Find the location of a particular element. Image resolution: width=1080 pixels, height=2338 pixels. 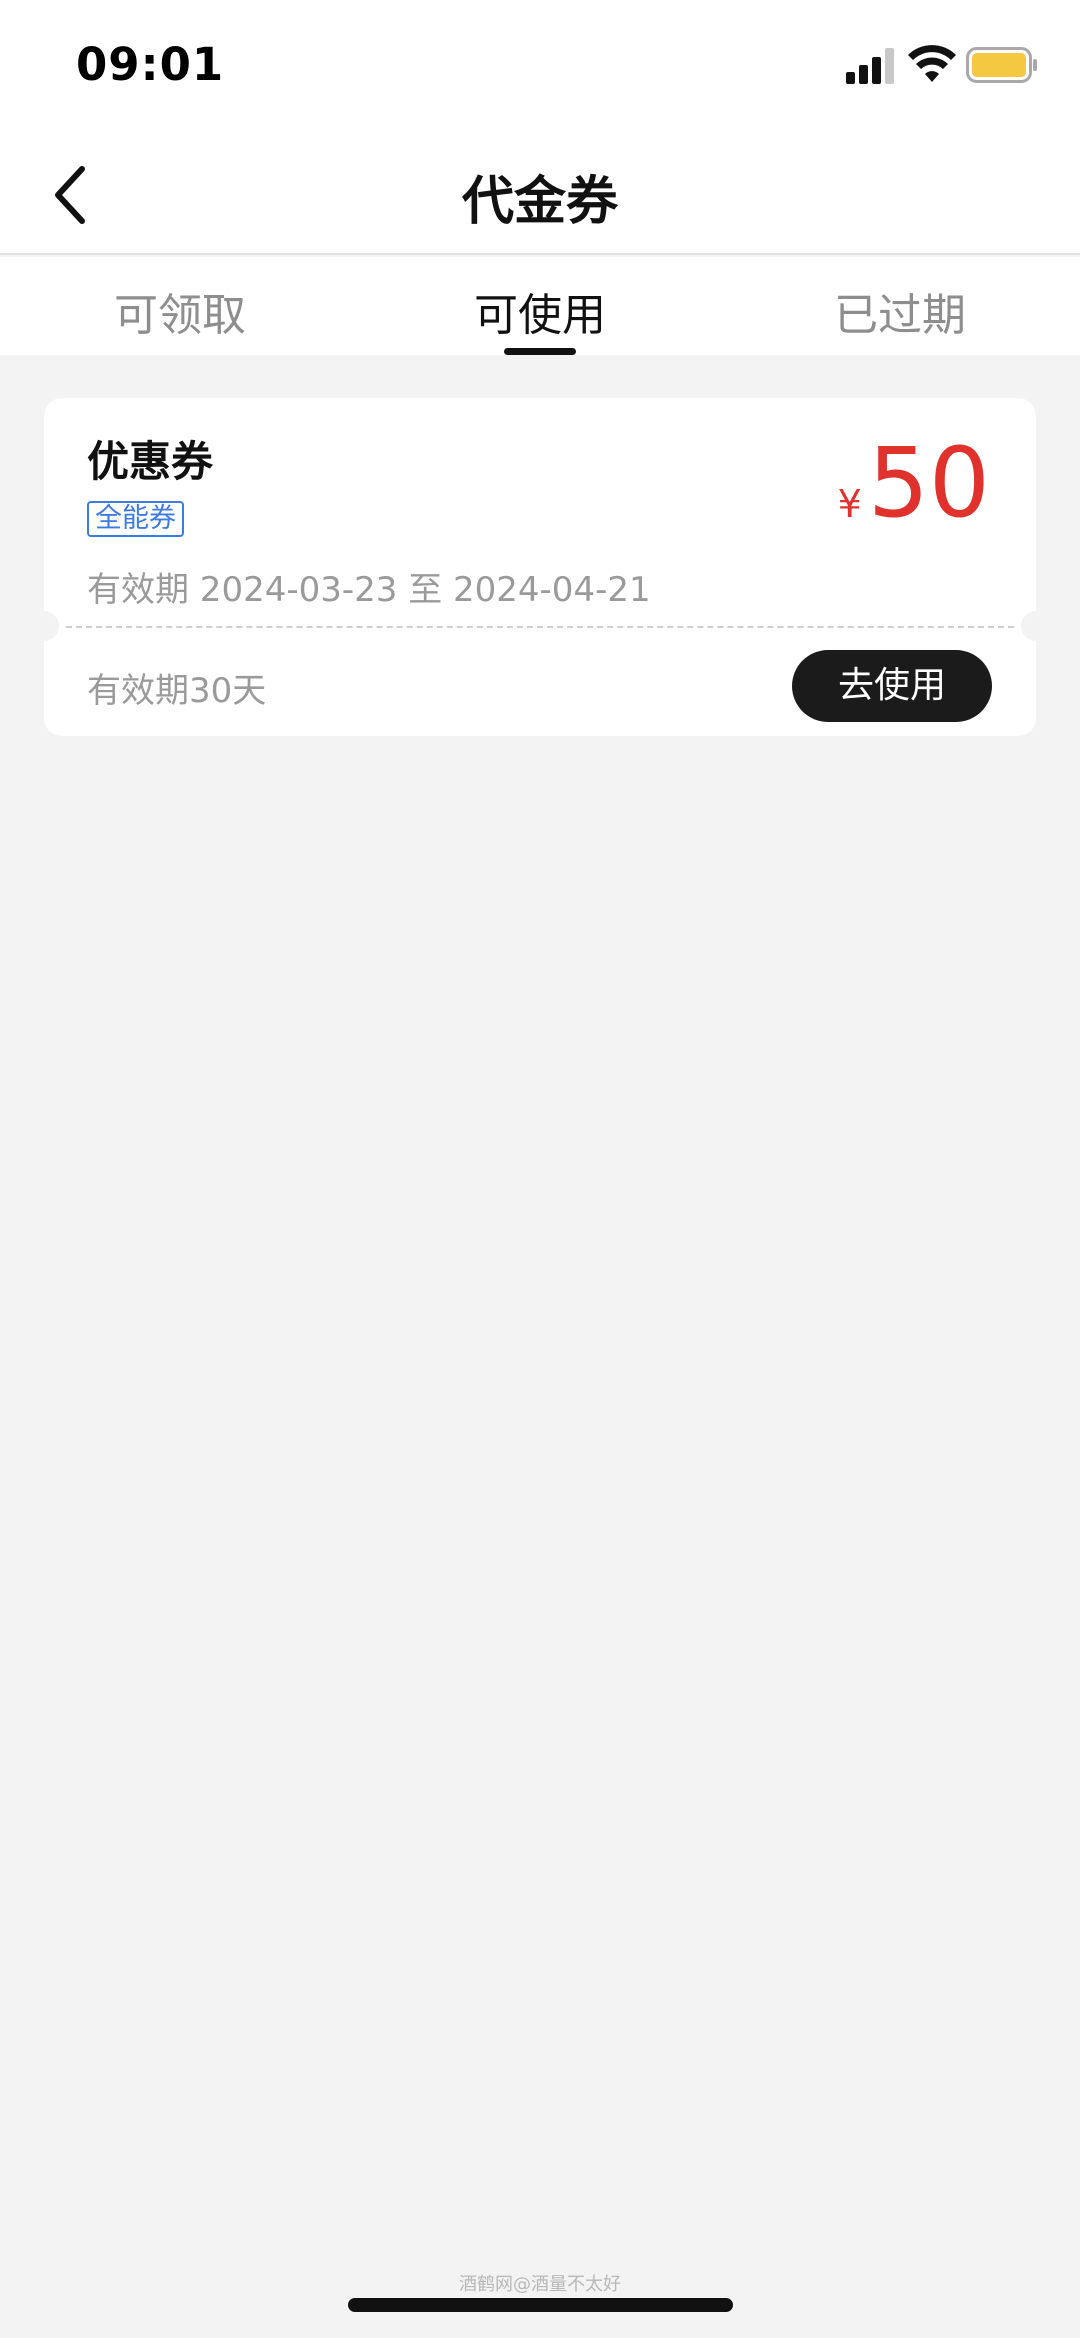

coupon-tag-badge: 全能券 is located at coordinates (135, 519).